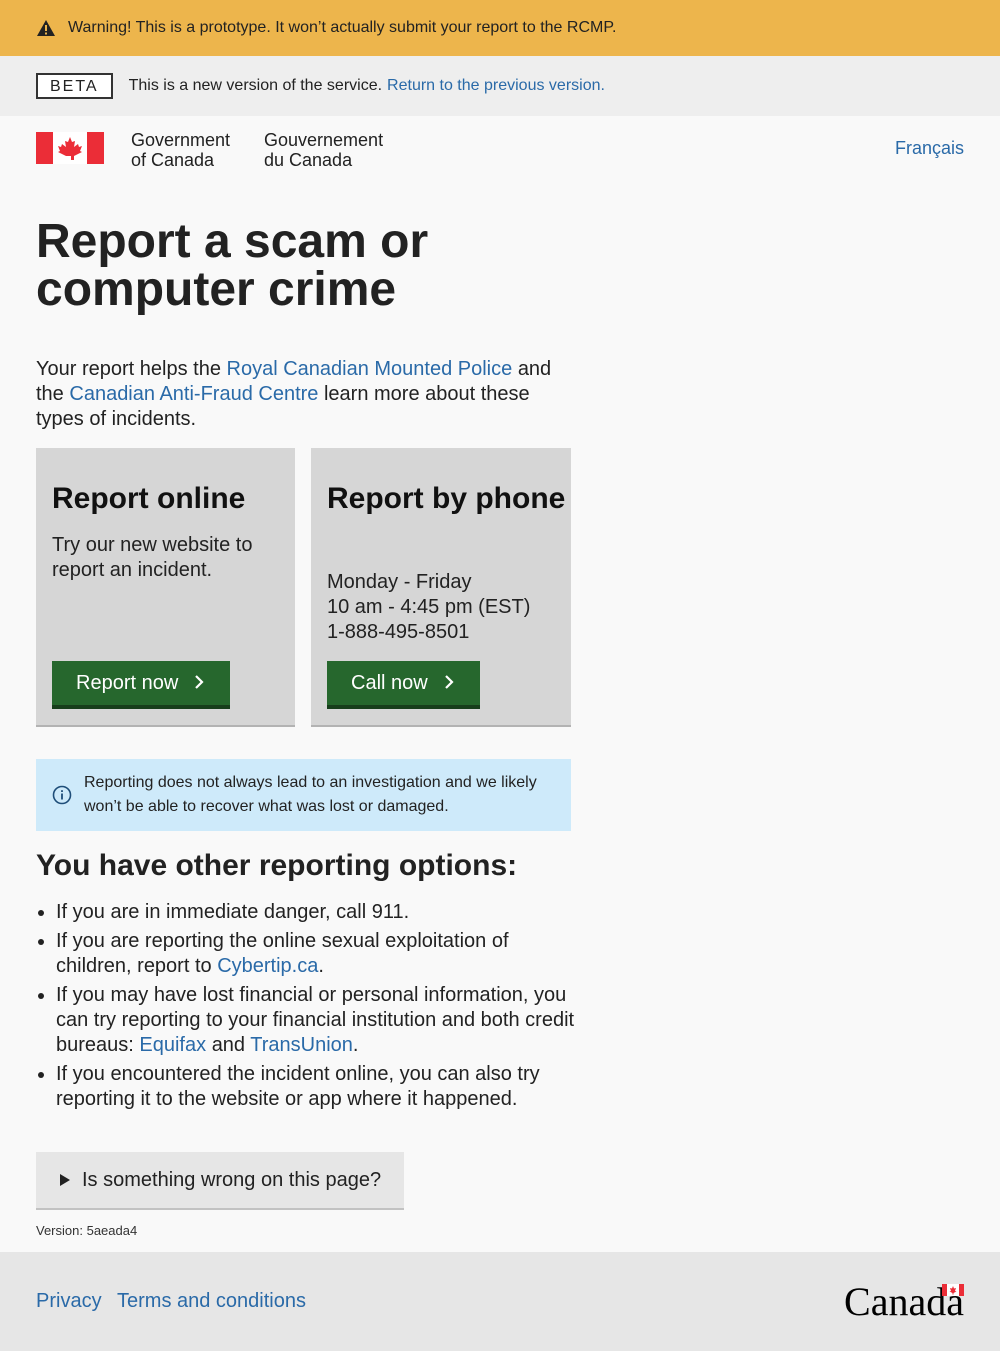 This screenshot has width=1000, height=1351. What do you see at coordinates (211, 1301) in the screenshot?
I see `terms-link: Terms and conditions` at bounding box center [211, 1301].